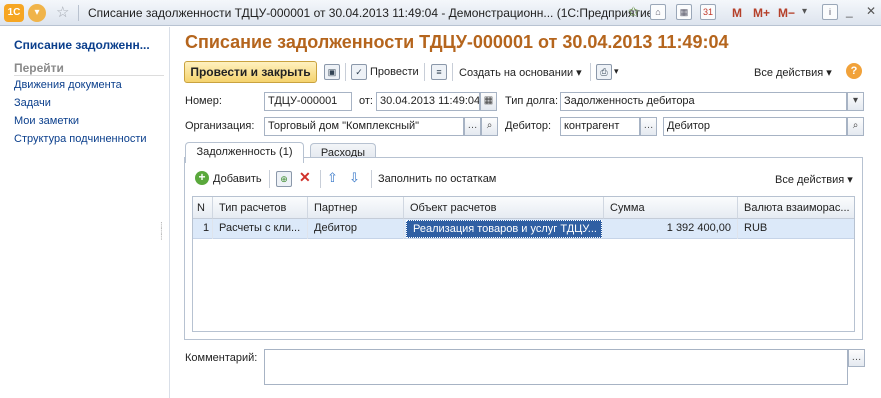 The width and height of the screenshot is (881, 398). I want to click on column-header-settlement-type: Тип расчетов, so click(260, 208).